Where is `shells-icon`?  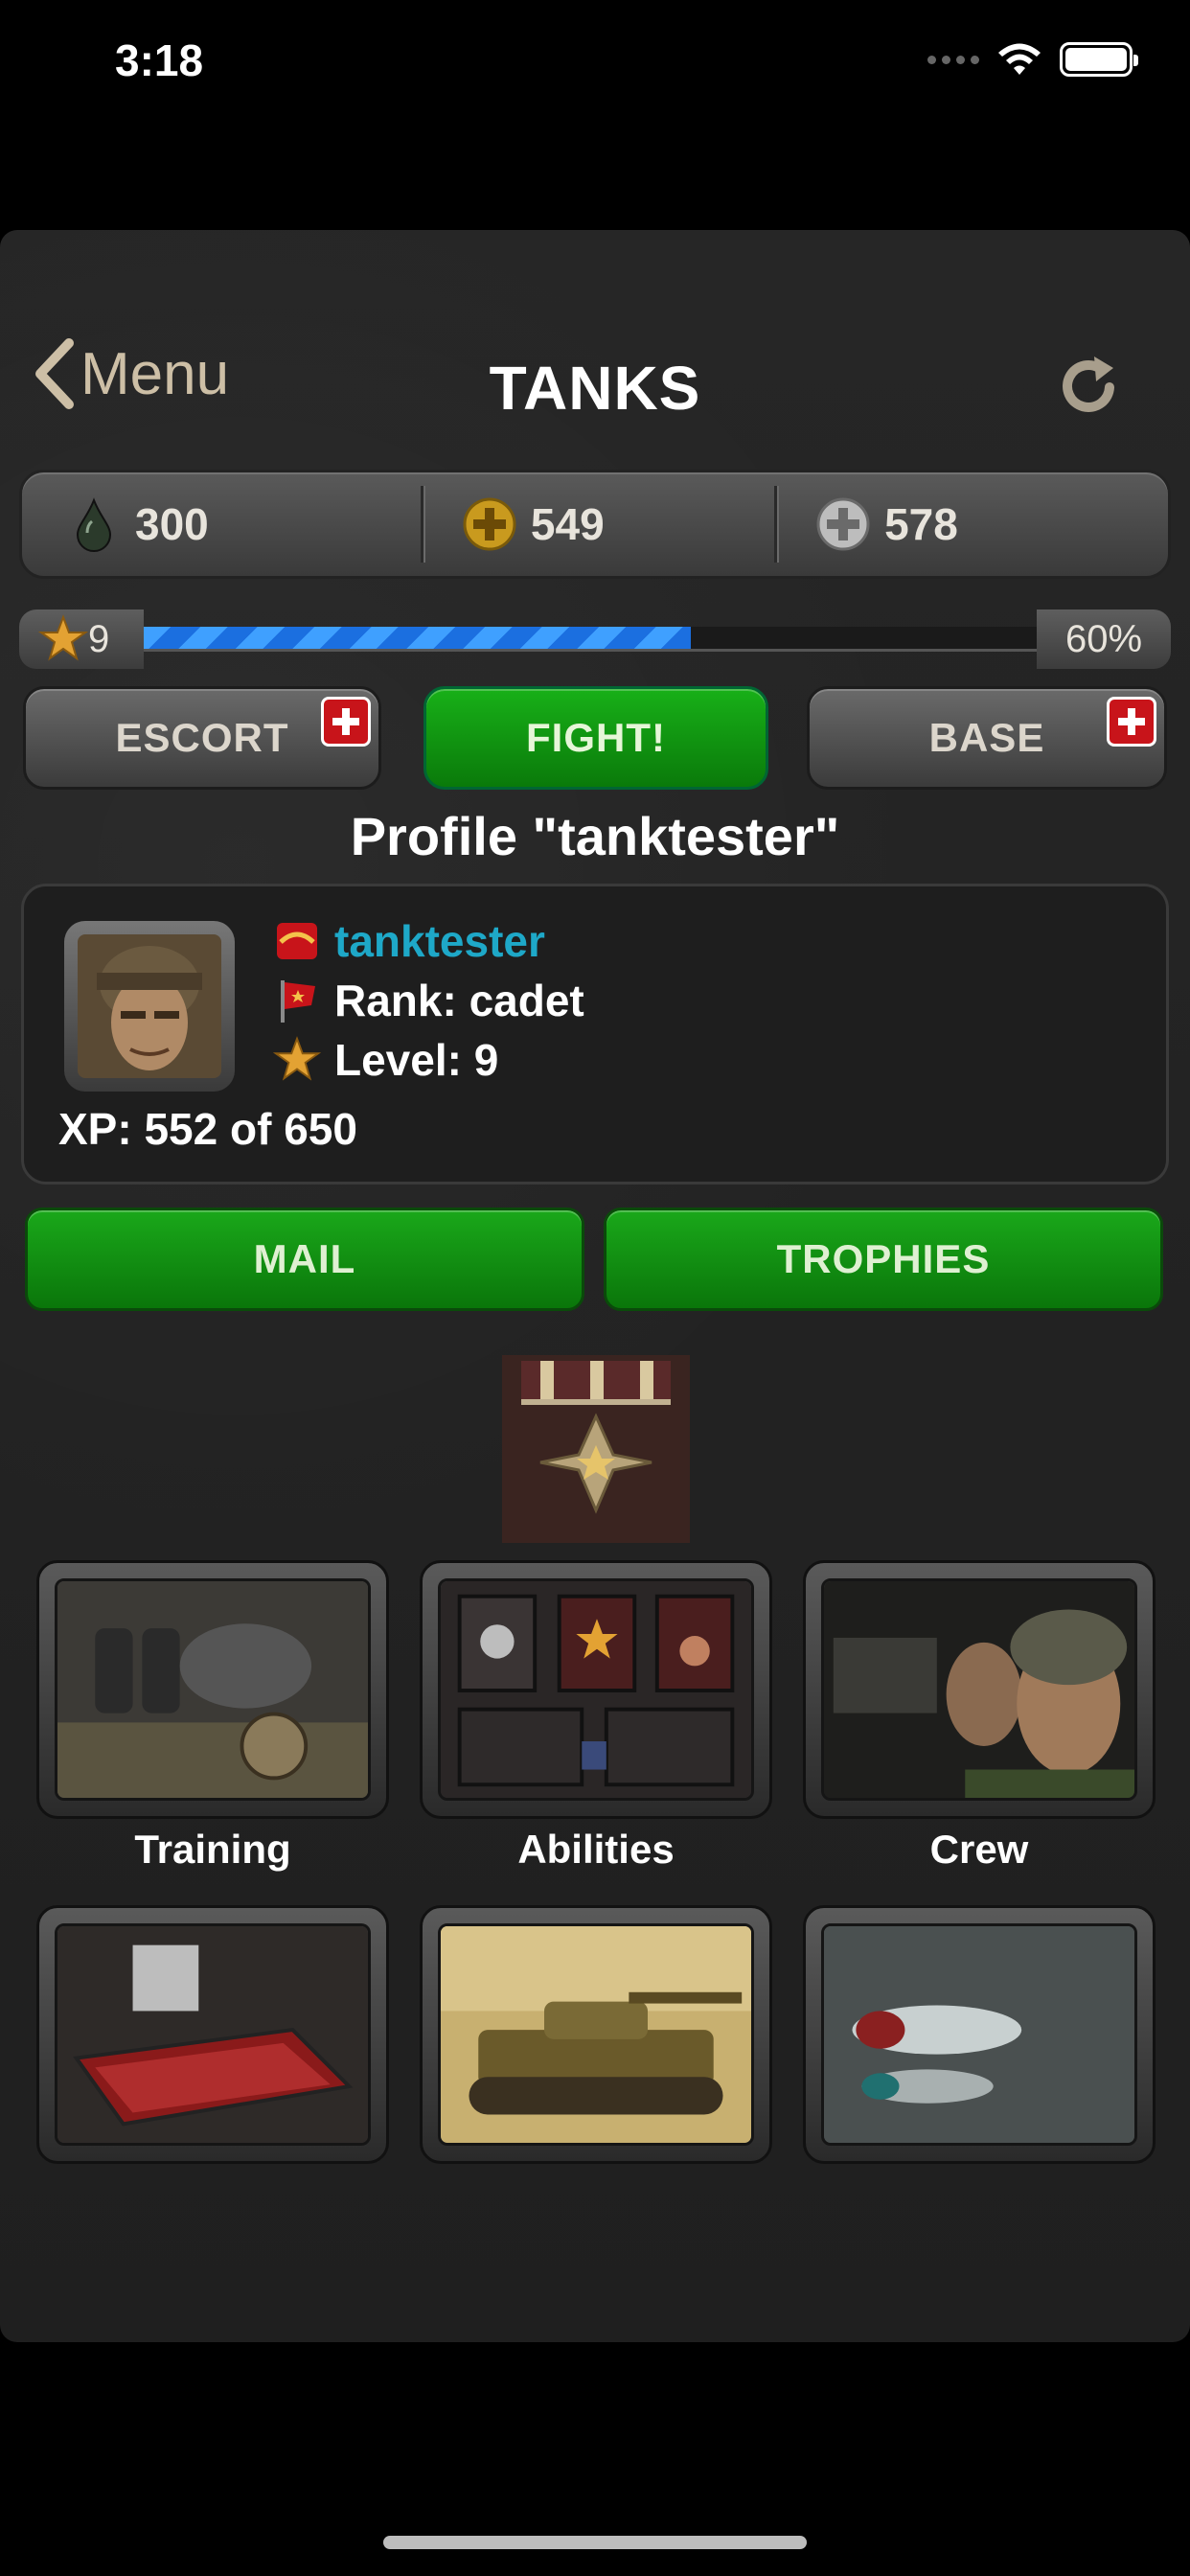
shells-icon is located at coordinates (979, 2035).